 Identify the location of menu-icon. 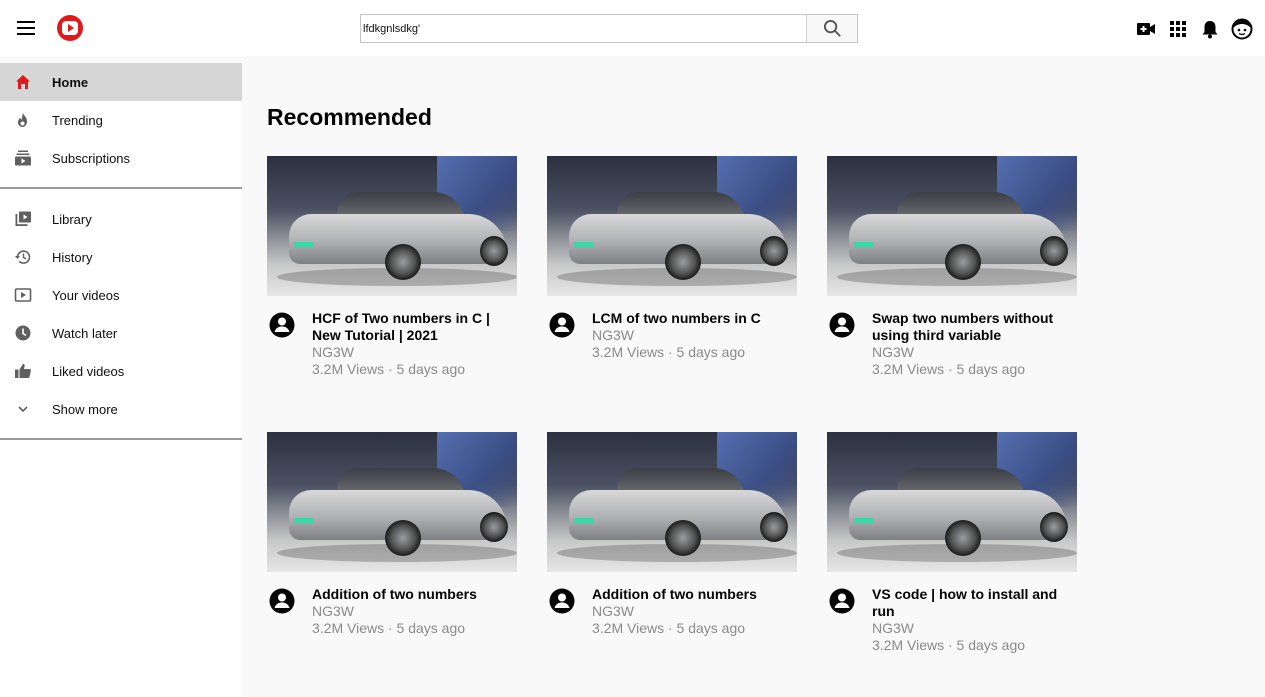
(26, 28).